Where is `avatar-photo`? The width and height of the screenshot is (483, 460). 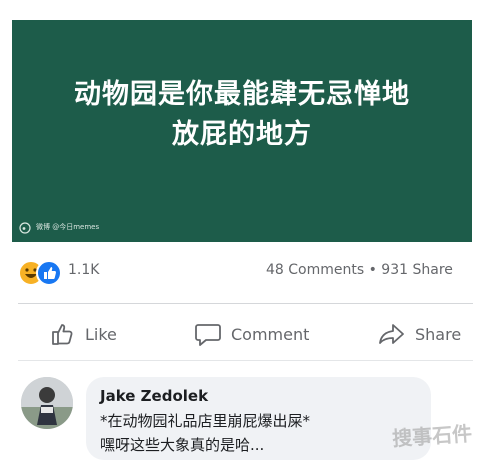
avatar-photo is located at coordinates (47, 403).